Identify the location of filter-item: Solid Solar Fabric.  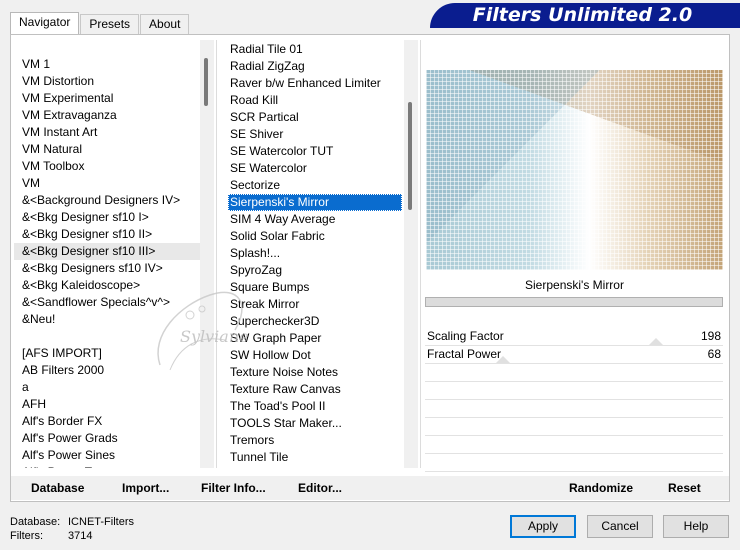
(315, 236).